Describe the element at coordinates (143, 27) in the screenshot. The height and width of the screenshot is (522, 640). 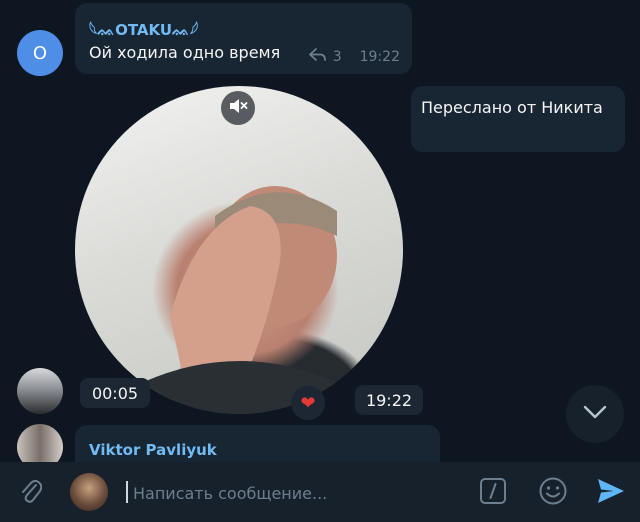
I see `sender-name: 𓆩ᨐOTAKUᨐ𓆪` at that location.